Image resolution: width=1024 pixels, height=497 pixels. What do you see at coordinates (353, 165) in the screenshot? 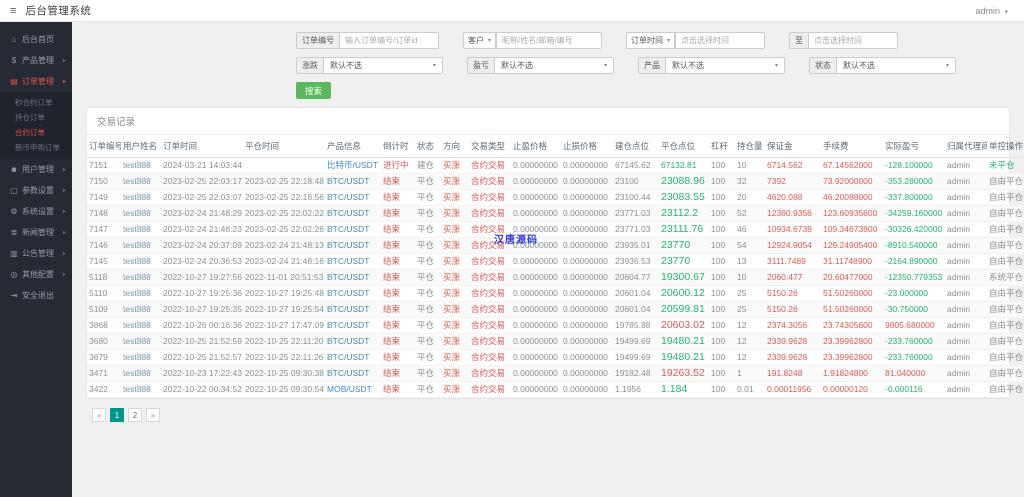
I see `cell-product-link: 比特币/USDT` at bounding box center [353, 165].